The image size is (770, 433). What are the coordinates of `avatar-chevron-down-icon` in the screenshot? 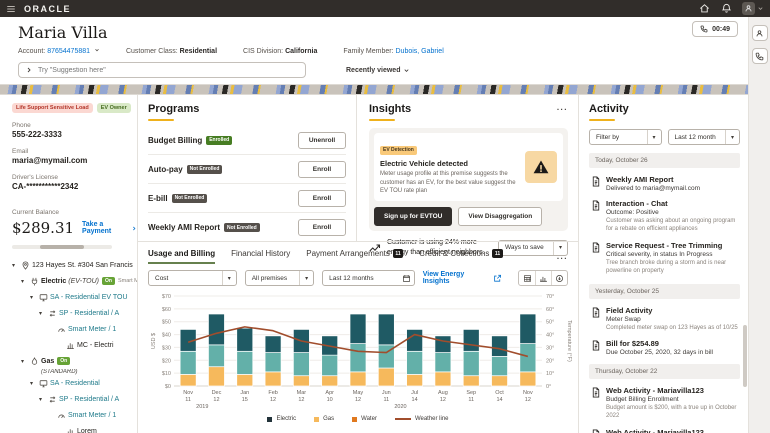 It's located at (760, 8).